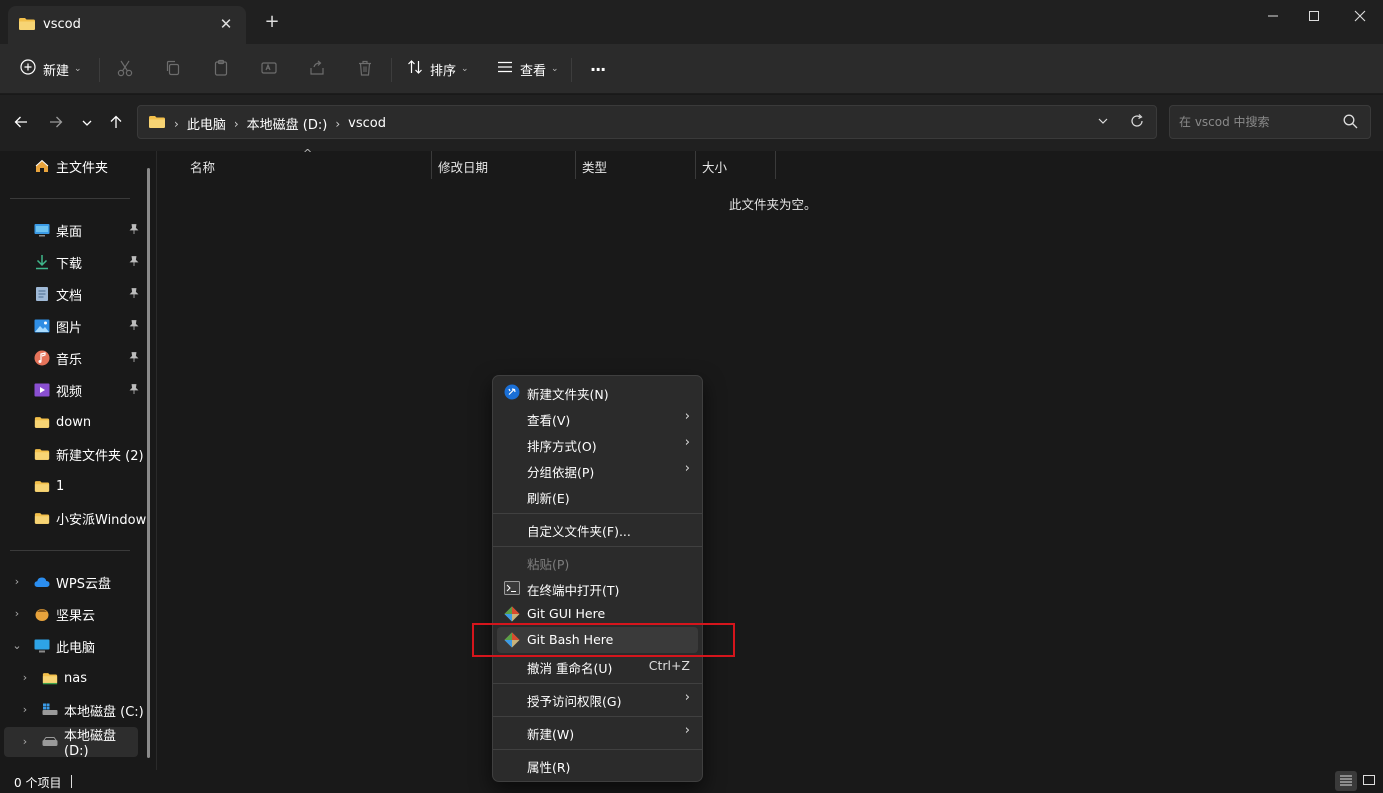 The height and width of the screenshot is (793, 1383). I want to click on details-view-button, so click(1346, 781).